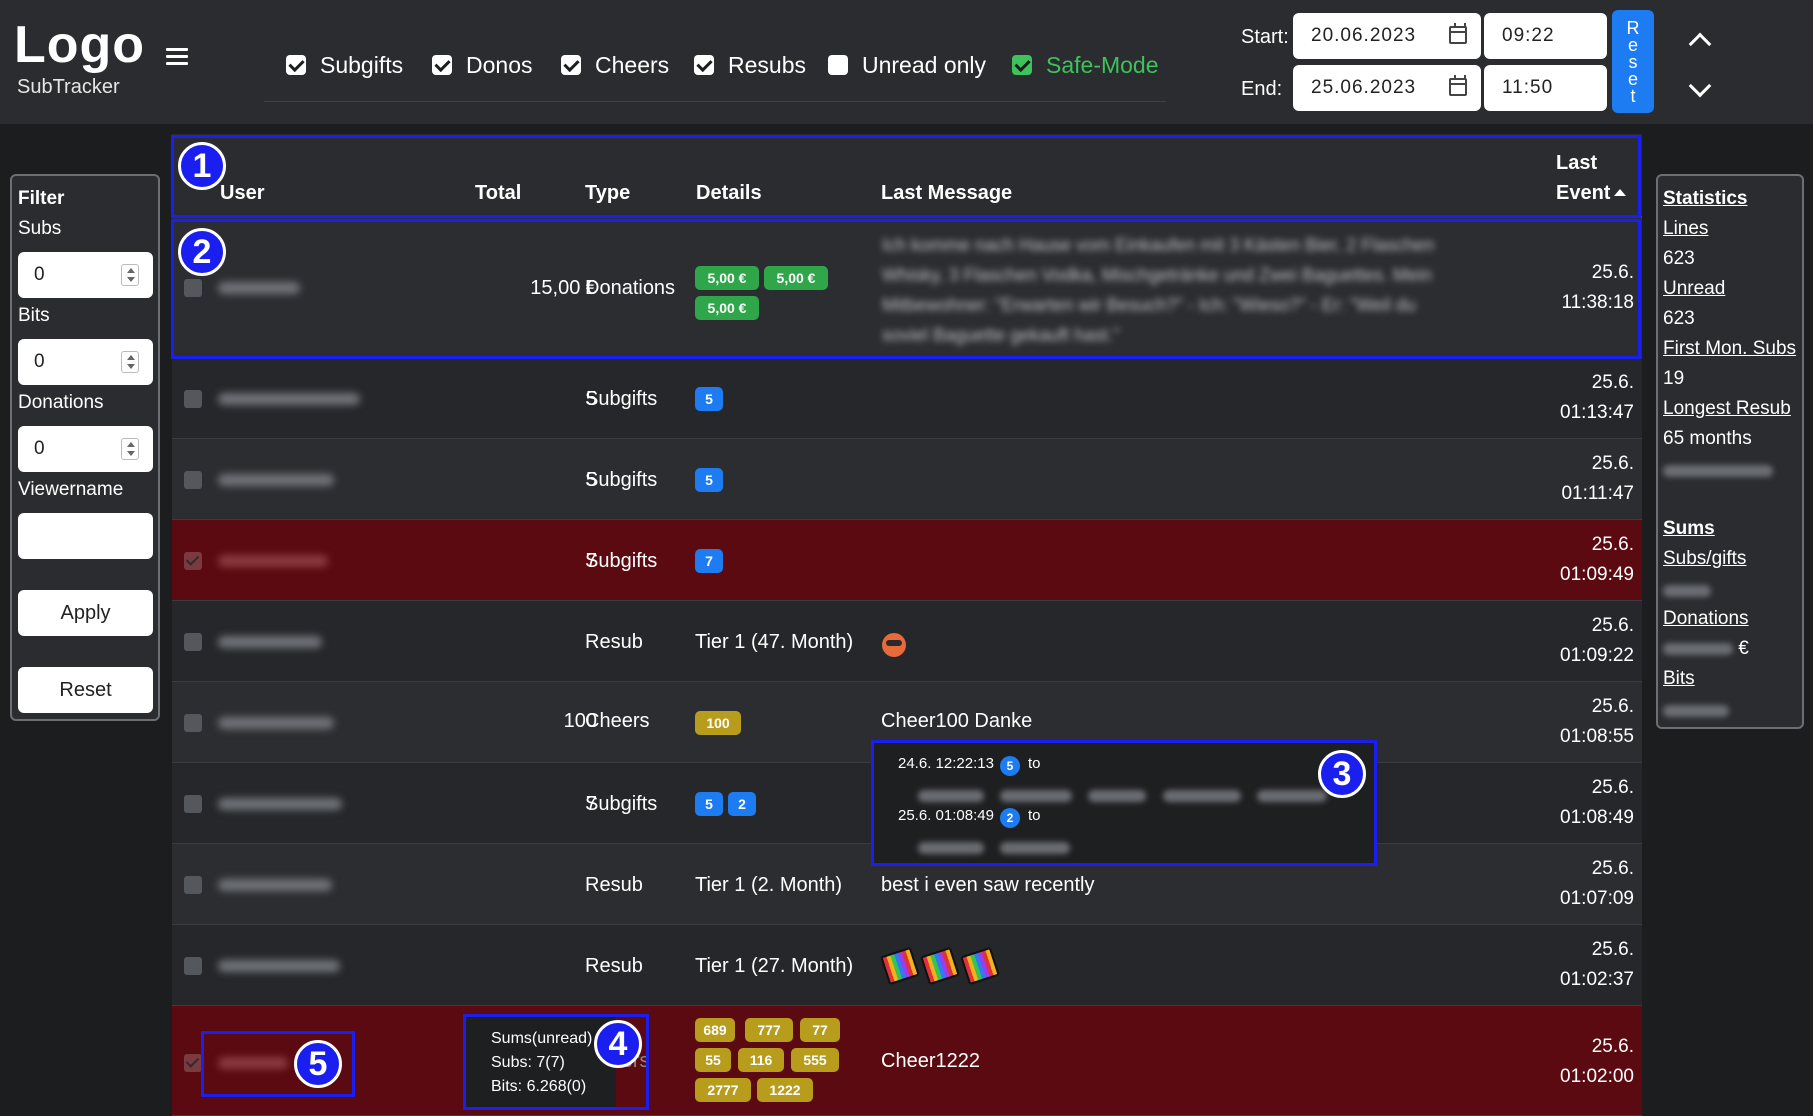 The width and height of the screenshot is (1813, 1116). What do you see at coordinates (723, 1090) in the screenshot?
I see `cheer-badge: 2777` at bounding box center [723, 1090].